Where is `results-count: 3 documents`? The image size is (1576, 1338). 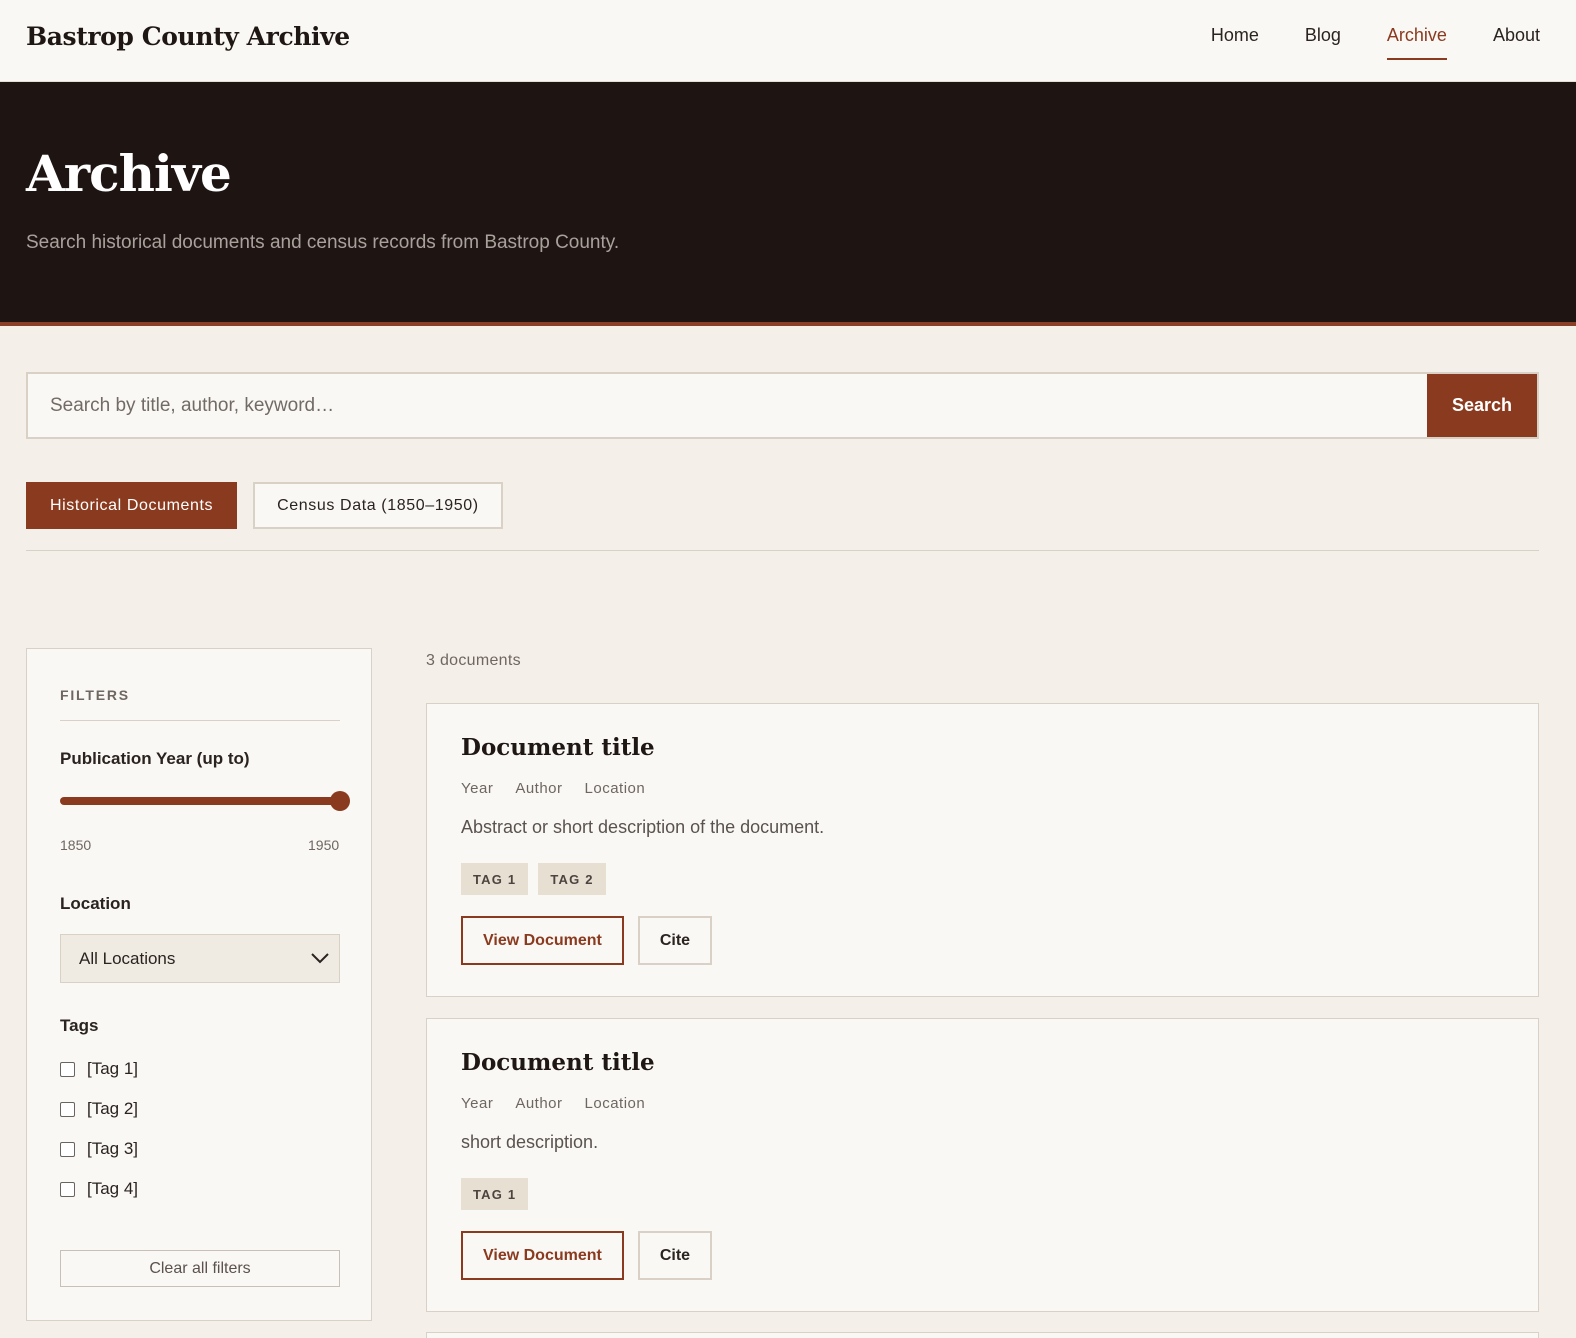 results-count: 3 documents is located at coordinates (473, 660).